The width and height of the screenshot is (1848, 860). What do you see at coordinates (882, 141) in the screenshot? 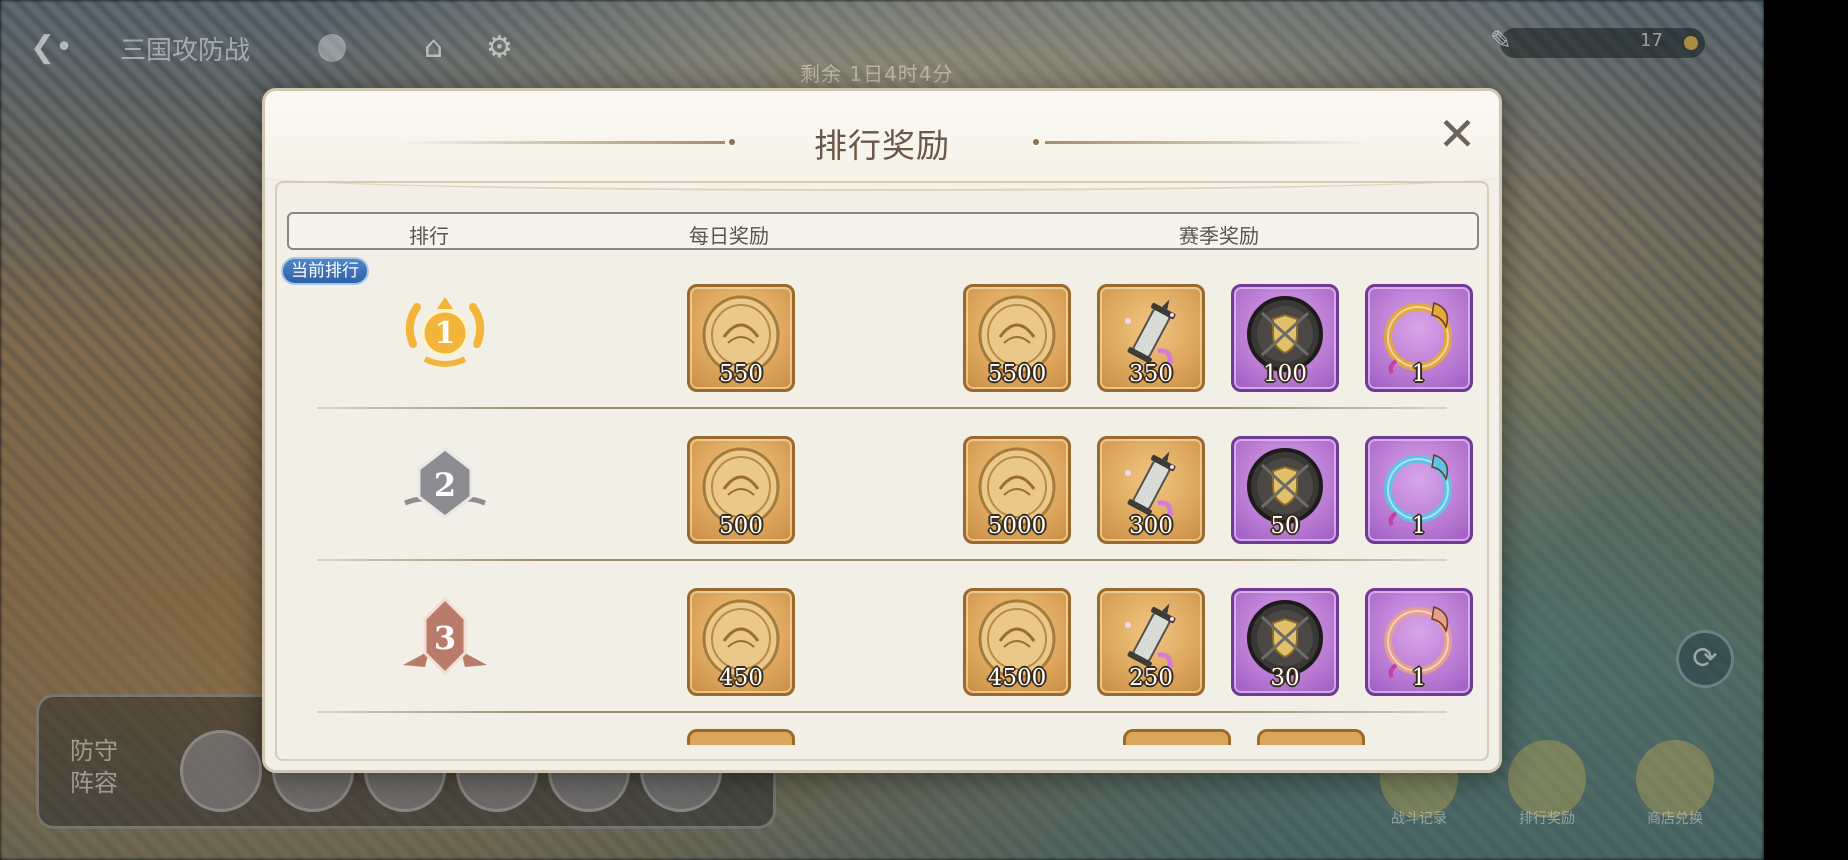
I see `modal-header: 排行奖励 ✕` at bounding box center [882, 141].